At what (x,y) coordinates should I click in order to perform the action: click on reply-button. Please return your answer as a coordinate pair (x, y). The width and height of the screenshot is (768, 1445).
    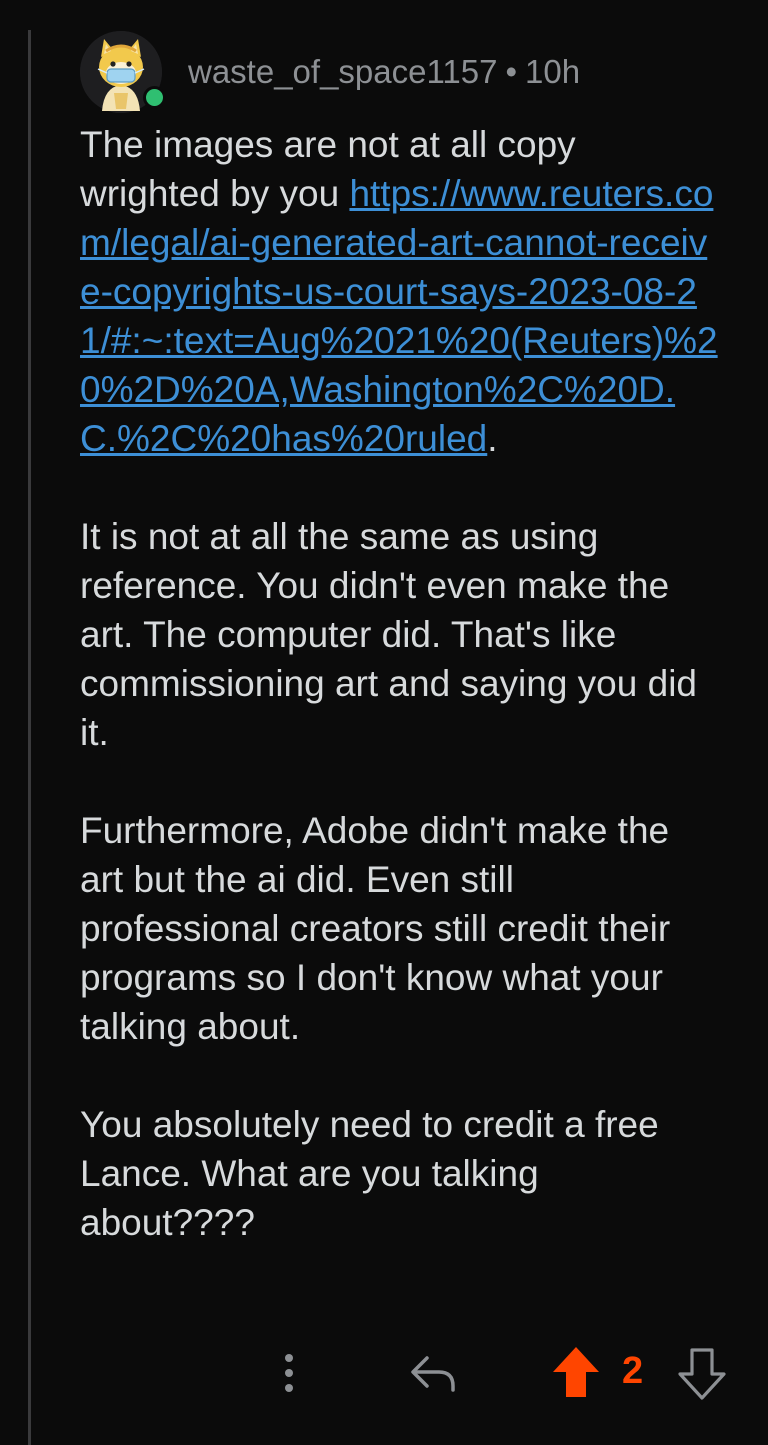
    Looking at the image, I should click on (432, 1373).